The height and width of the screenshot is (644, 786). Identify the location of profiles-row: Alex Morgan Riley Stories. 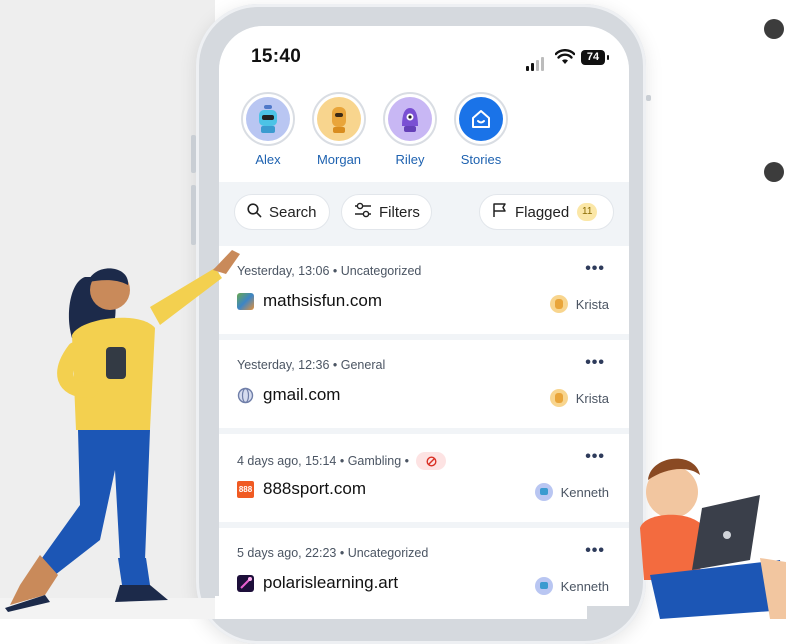
(424, 134).